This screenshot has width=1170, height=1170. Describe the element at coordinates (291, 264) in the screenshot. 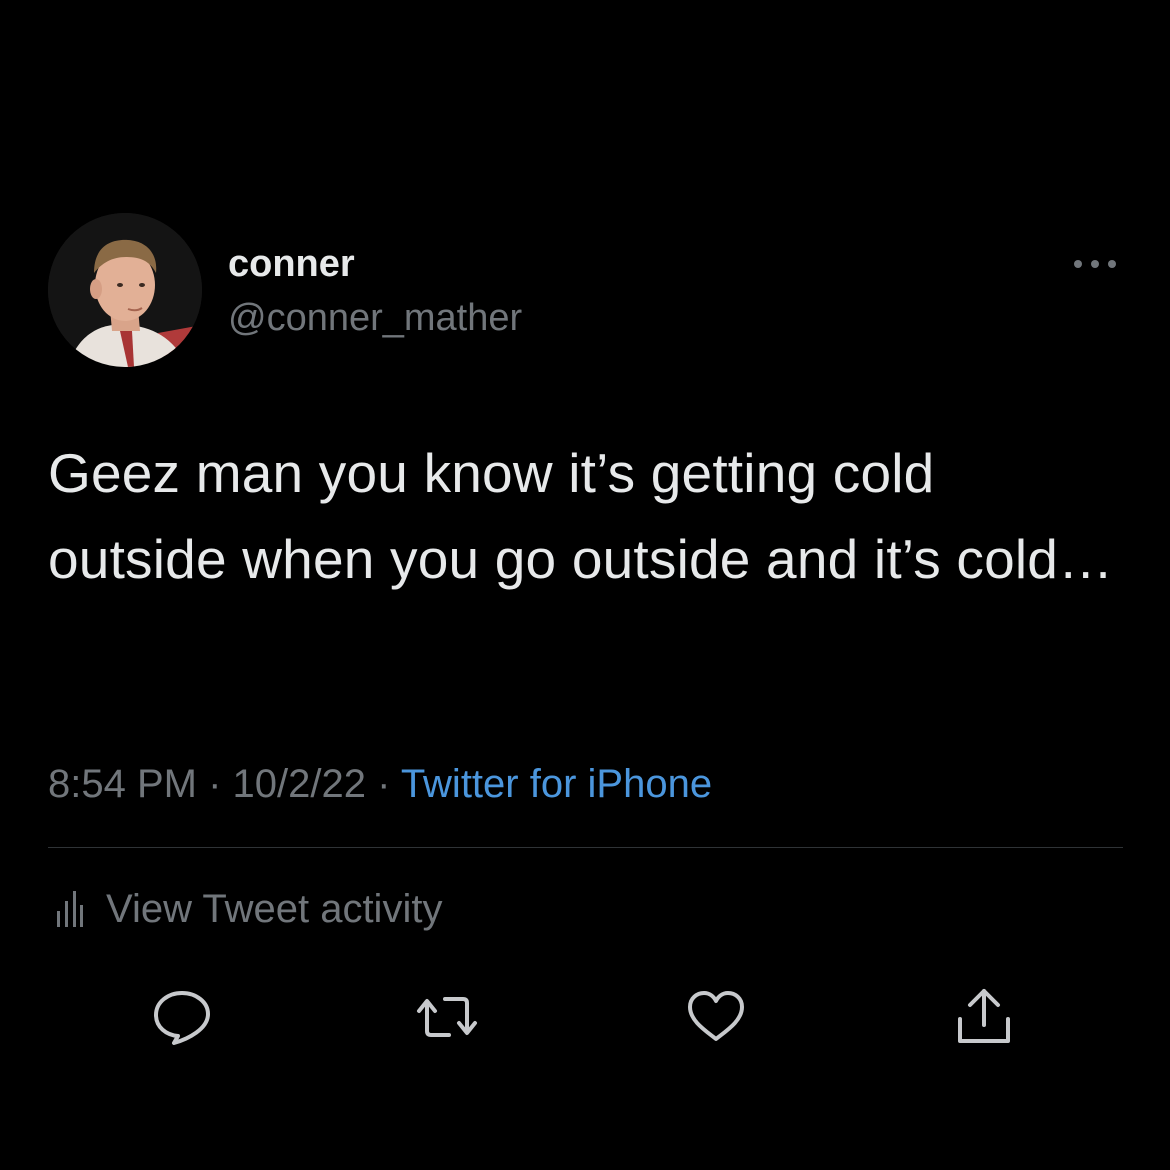

I see `display-name: conner` at that location.